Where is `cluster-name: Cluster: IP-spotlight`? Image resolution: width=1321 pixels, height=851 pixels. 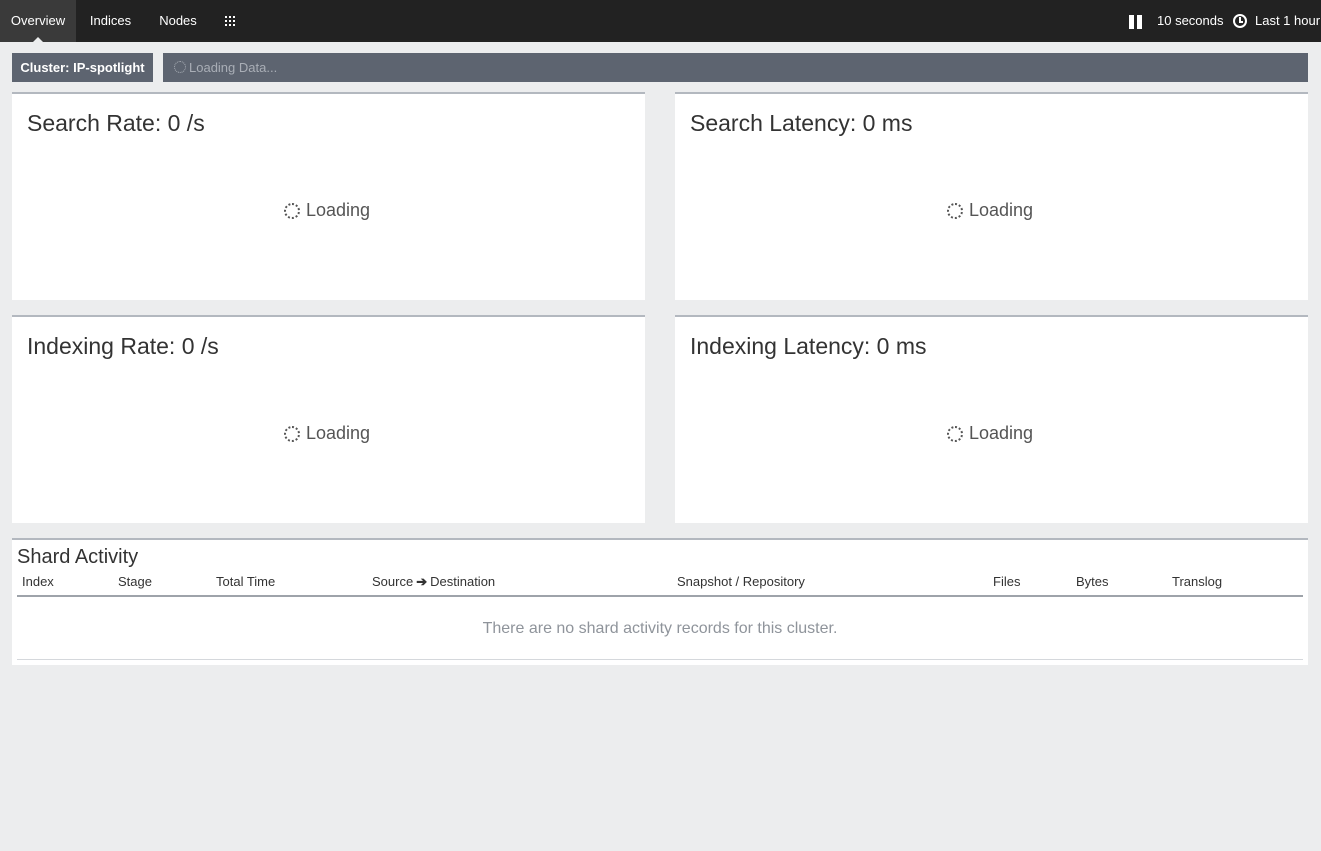 cluster-name: Cluster: IP-spotlight is located at coordinates (82, 67).